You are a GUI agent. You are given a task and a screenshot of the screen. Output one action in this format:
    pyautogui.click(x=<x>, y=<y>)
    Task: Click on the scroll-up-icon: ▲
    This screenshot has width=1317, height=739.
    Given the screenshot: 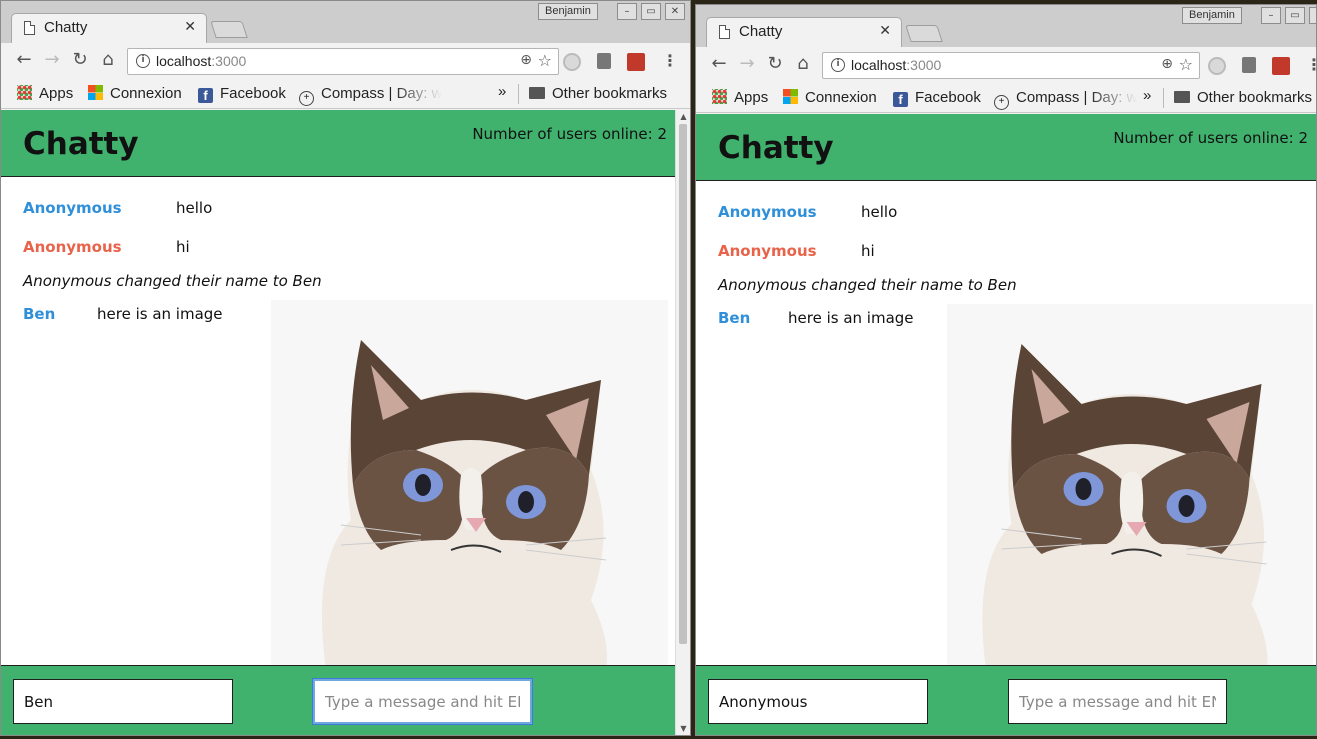 What is the action you would take?
    pyautogui.click(x=683, y=116)
    